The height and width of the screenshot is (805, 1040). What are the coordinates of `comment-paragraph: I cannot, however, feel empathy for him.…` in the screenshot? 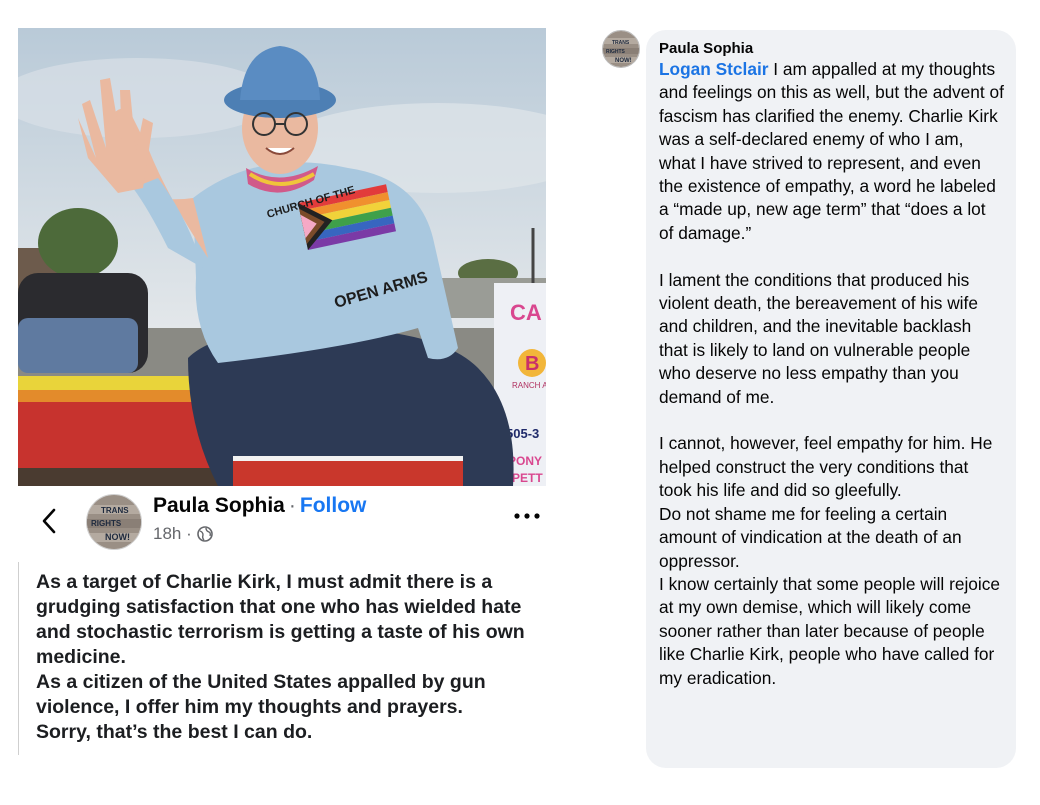 It's located at (826, 467).